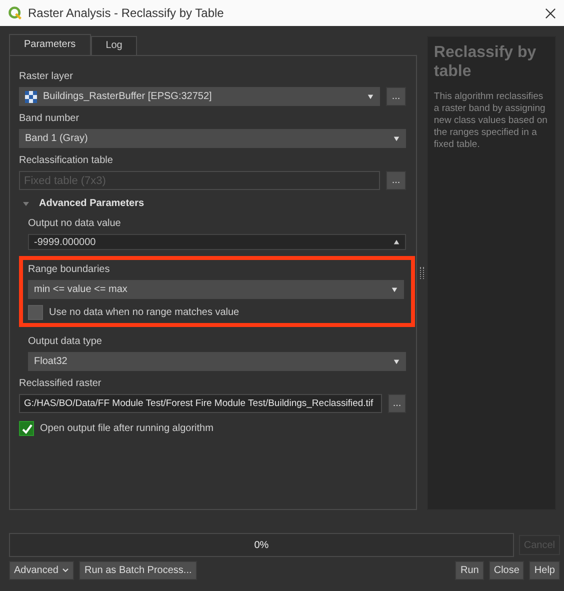 This screenshot has height=591, width=564. What do you see at coordinates (66, 161) in the screenshot?
I see `field-label: Reclassification table` at bounding box center [66, 161].